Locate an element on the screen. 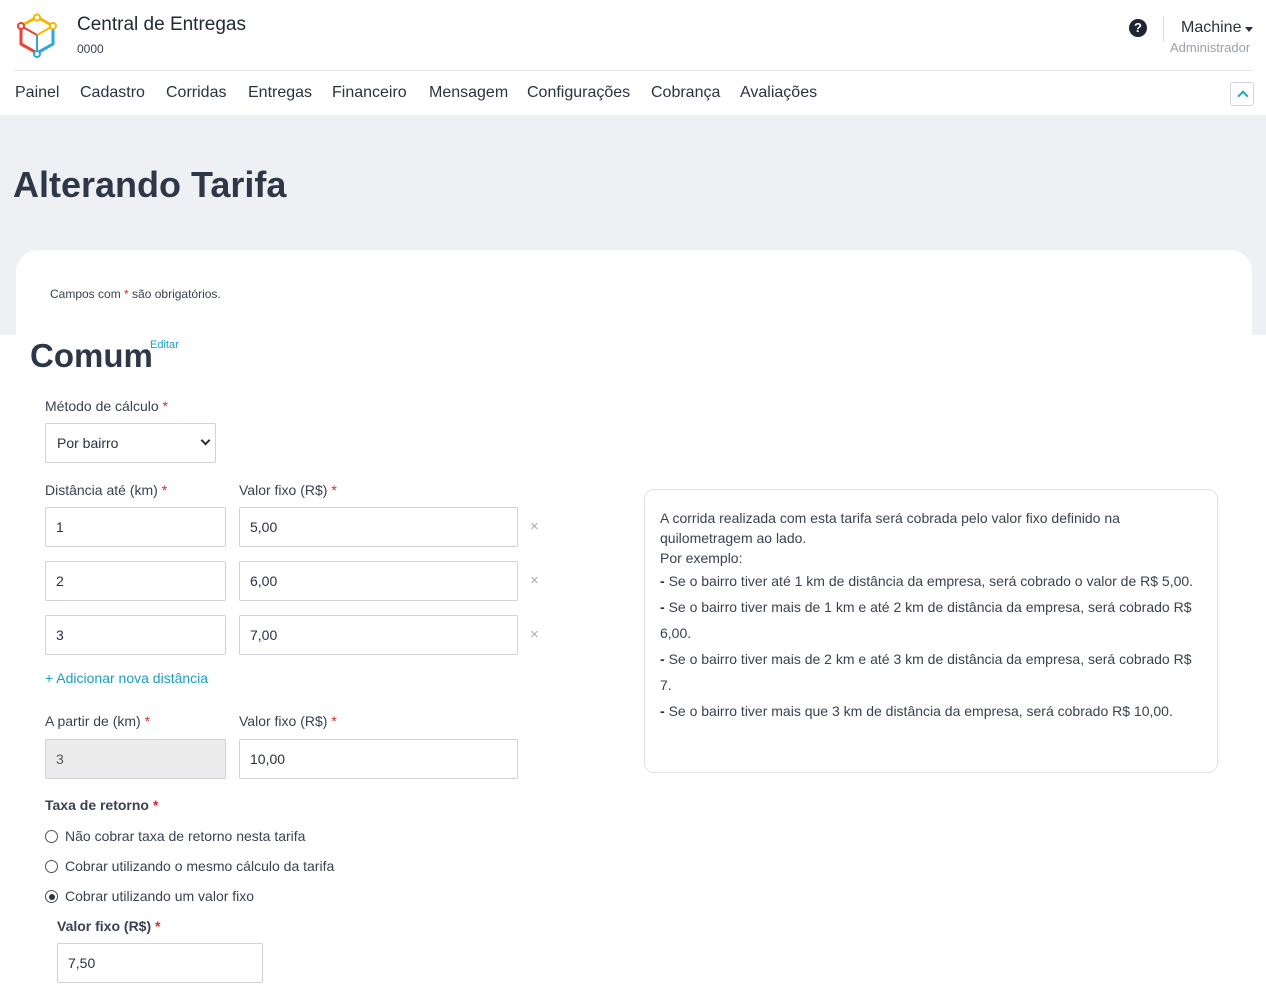  nav-item-corridas: Corridas is located at coordinates (196, 93).